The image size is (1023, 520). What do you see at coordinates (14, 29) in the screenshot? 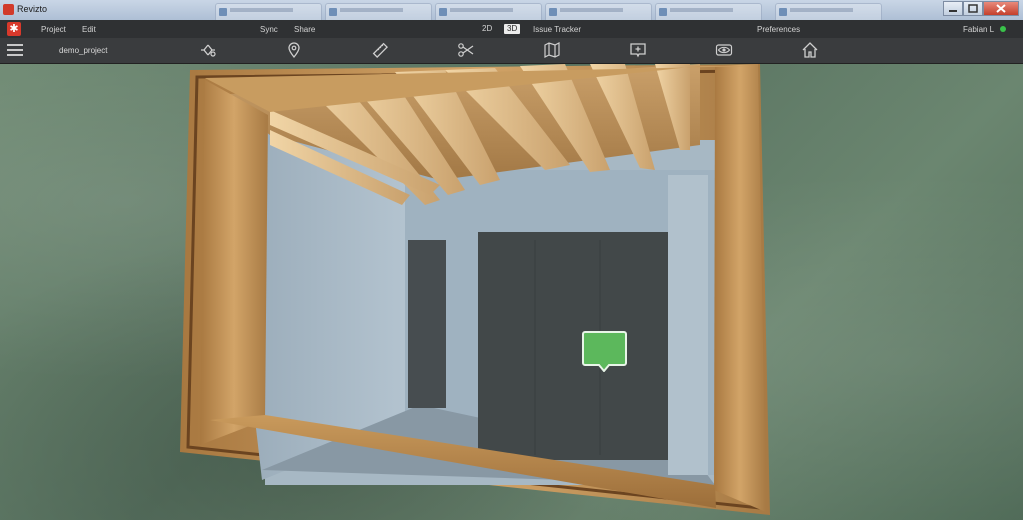
I see `revizto-logo: ✱` at bounding box center [14, 29].